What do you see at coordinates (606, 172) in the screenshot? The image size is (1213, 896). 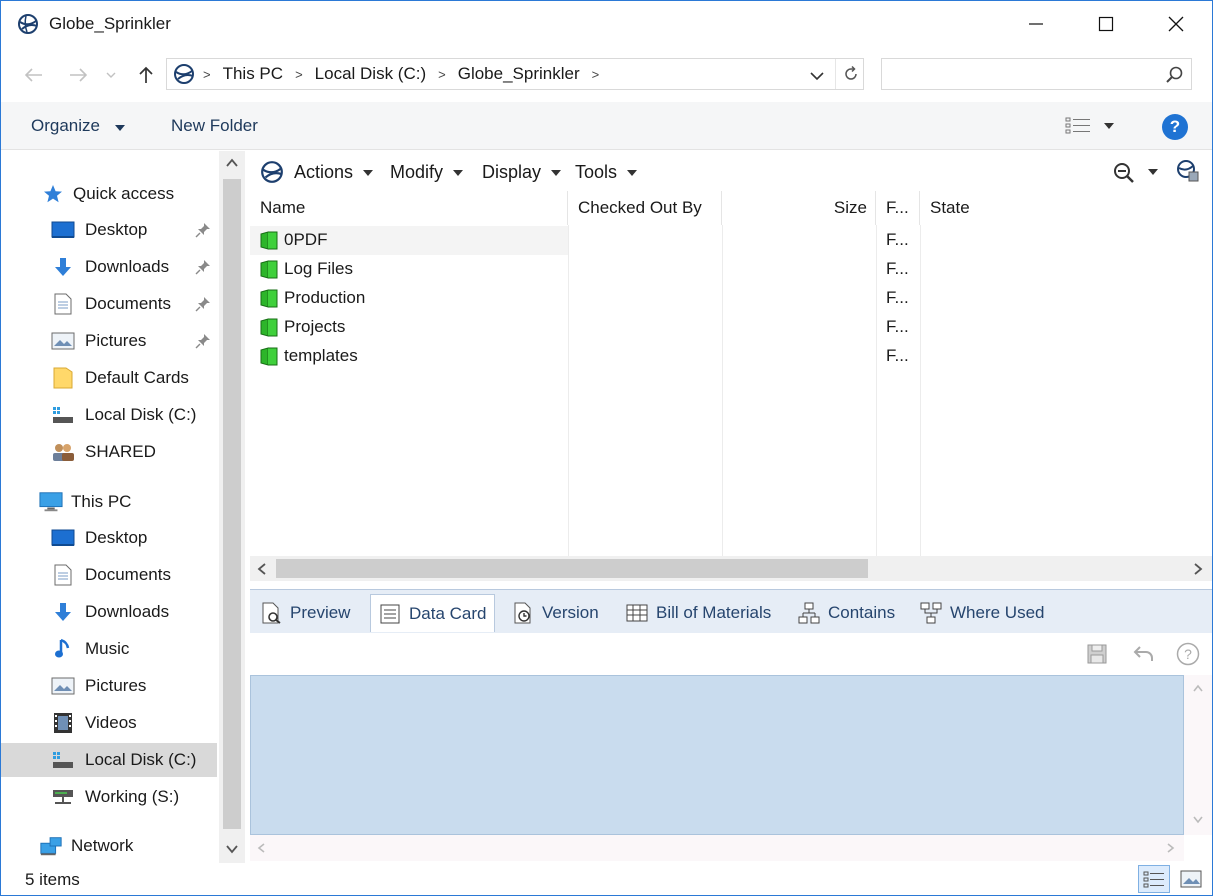 I see `tools-menu: Tools` at bounding box center [606, 172].